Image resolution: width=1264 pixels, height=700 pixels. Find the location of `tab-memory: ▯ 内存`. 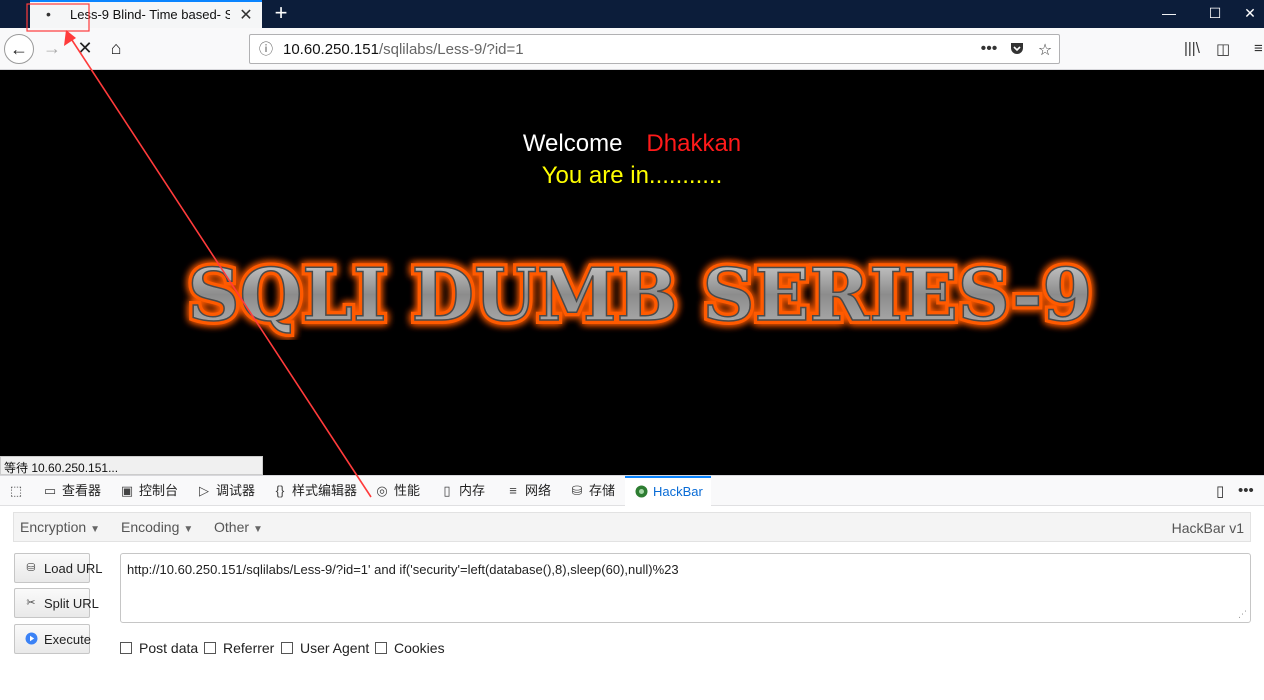

tab-memory: ▯ 内存 is located at coordinates (462, 491).